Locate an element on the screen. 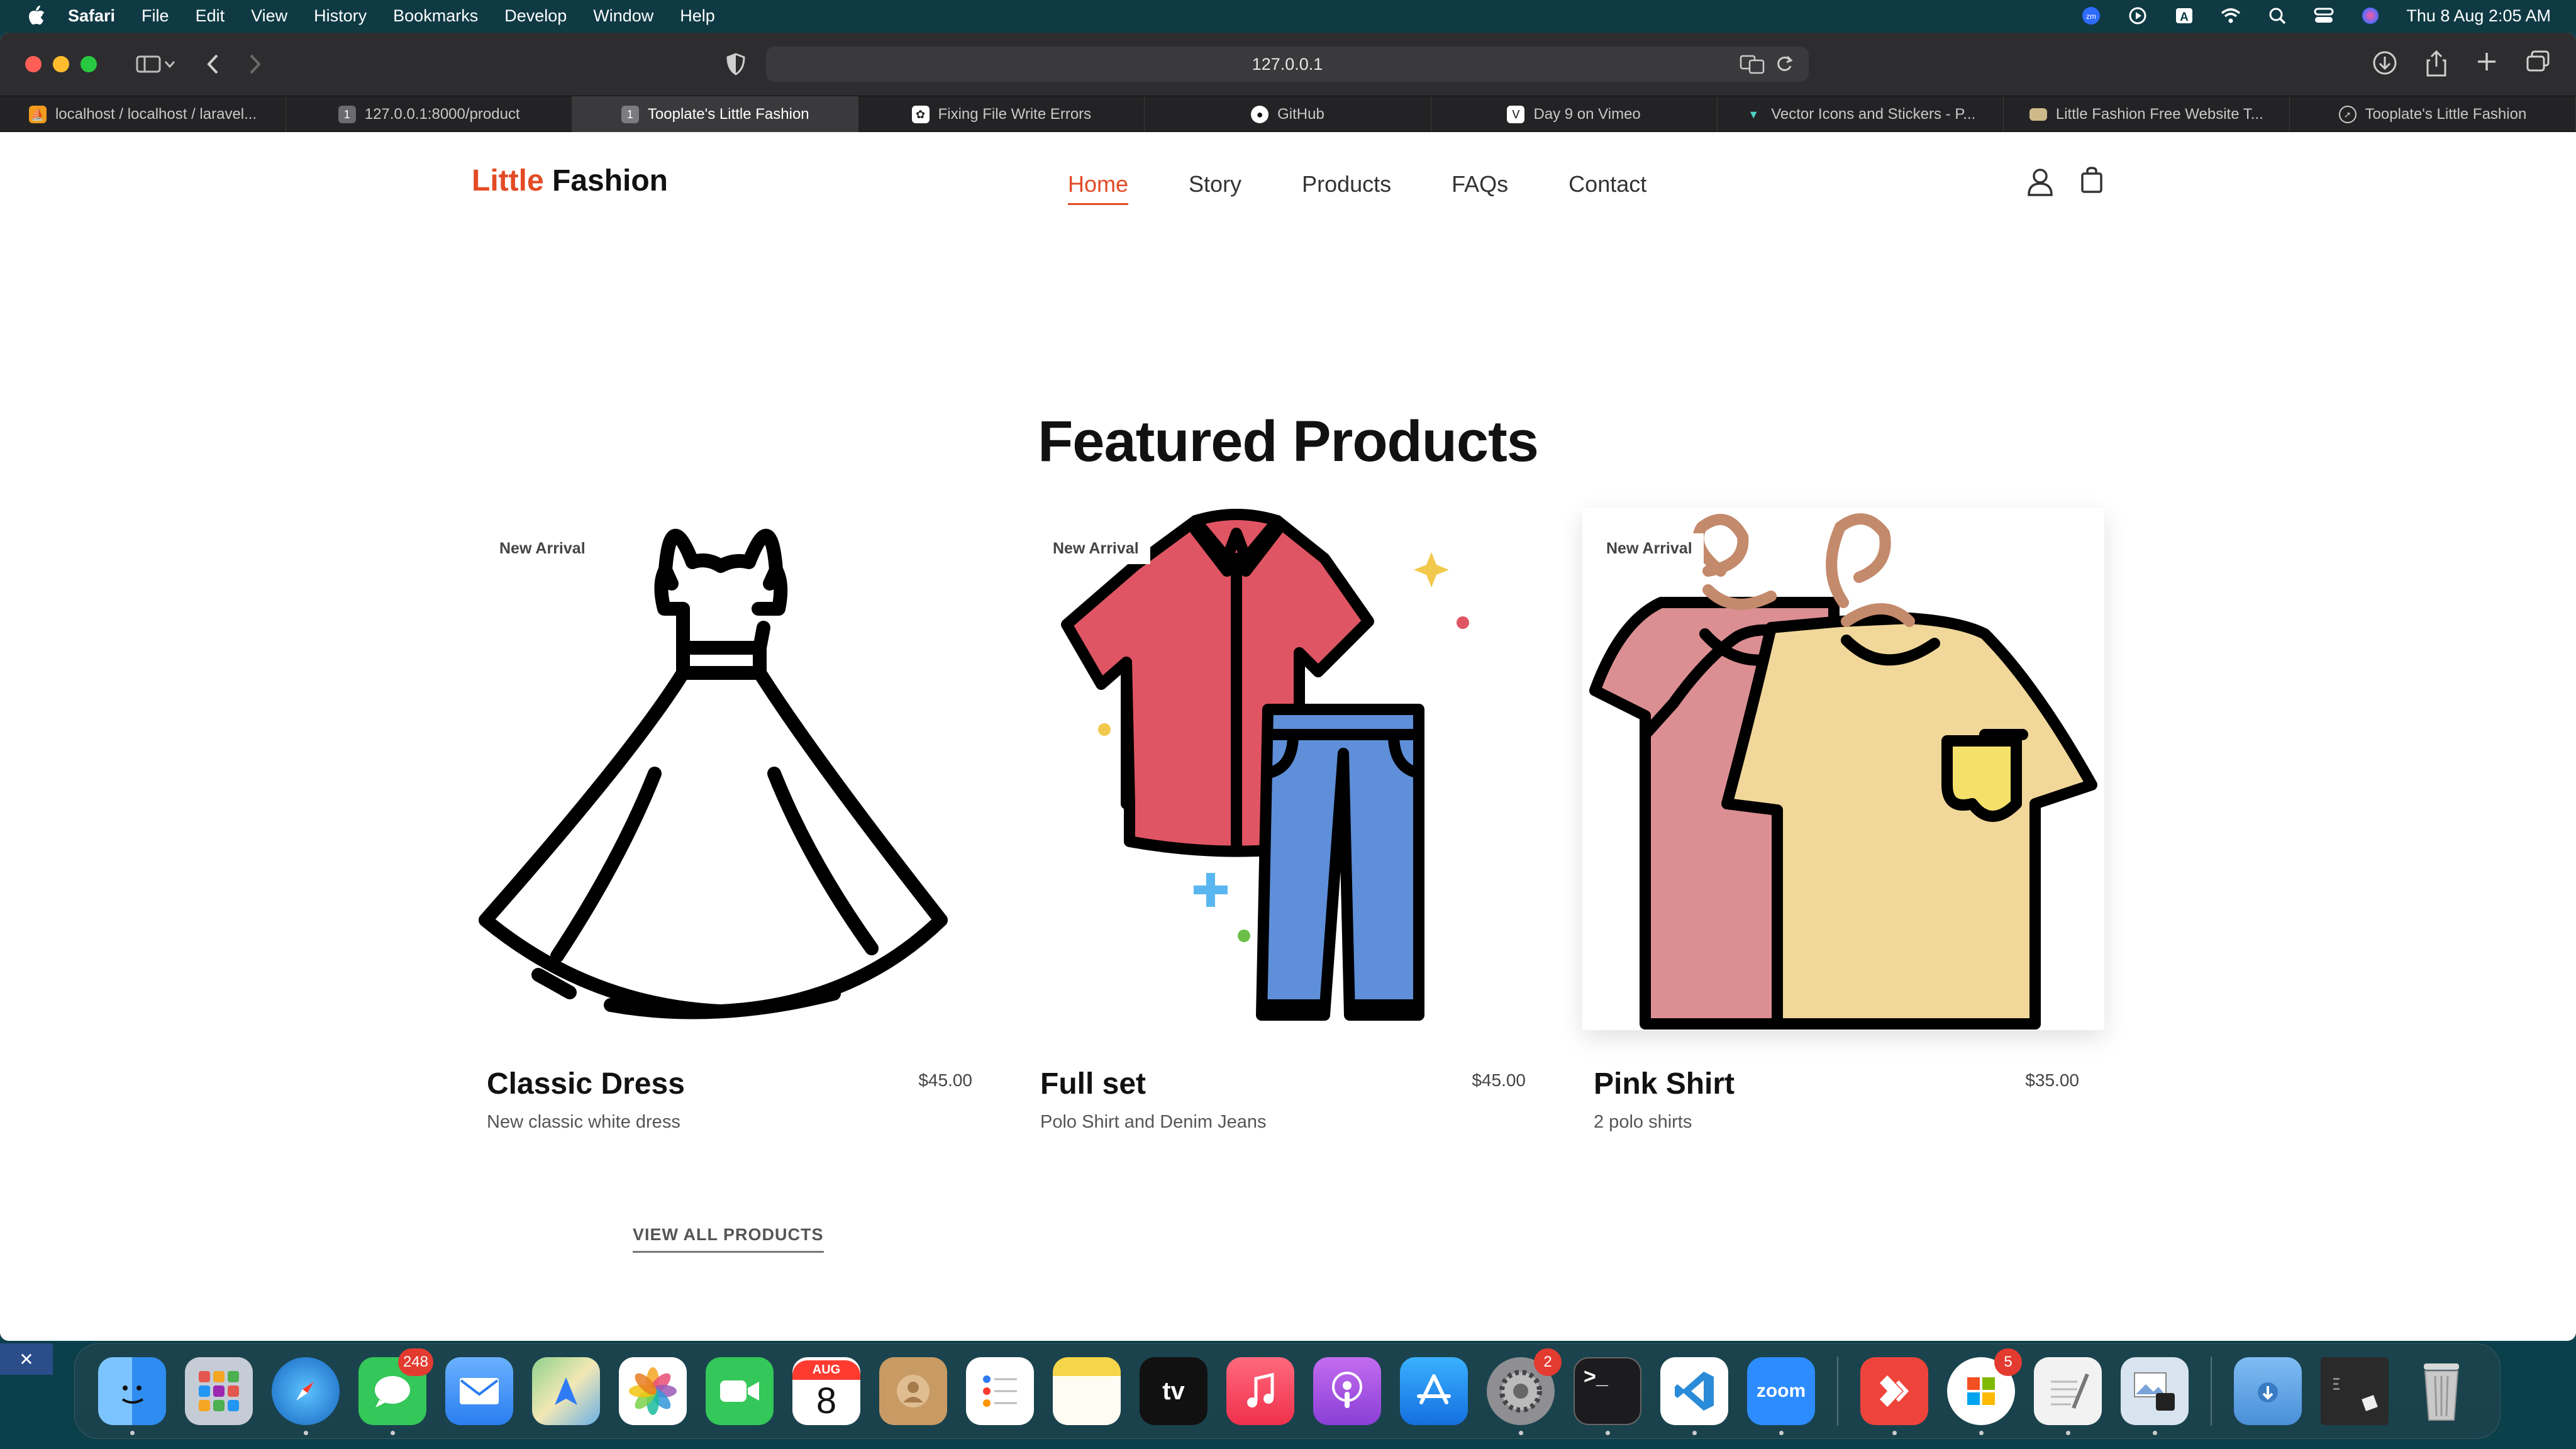 This screenshot has width=2576, height=1449. menubar-clock: Thu 8 Aug 2:05 AM is located at coordinates (2478, 16).